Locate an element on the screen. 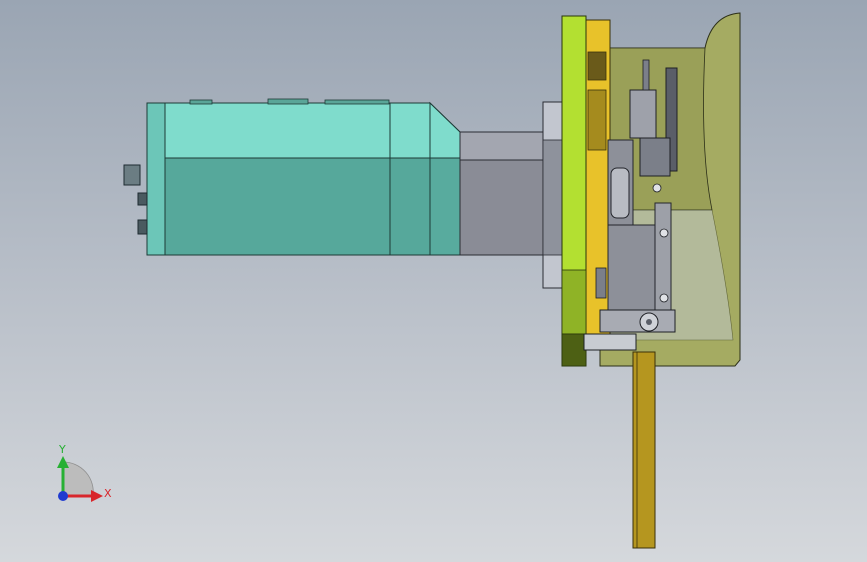 The image size is (867, 562). flange-foot is located at coordinates (574, 350).